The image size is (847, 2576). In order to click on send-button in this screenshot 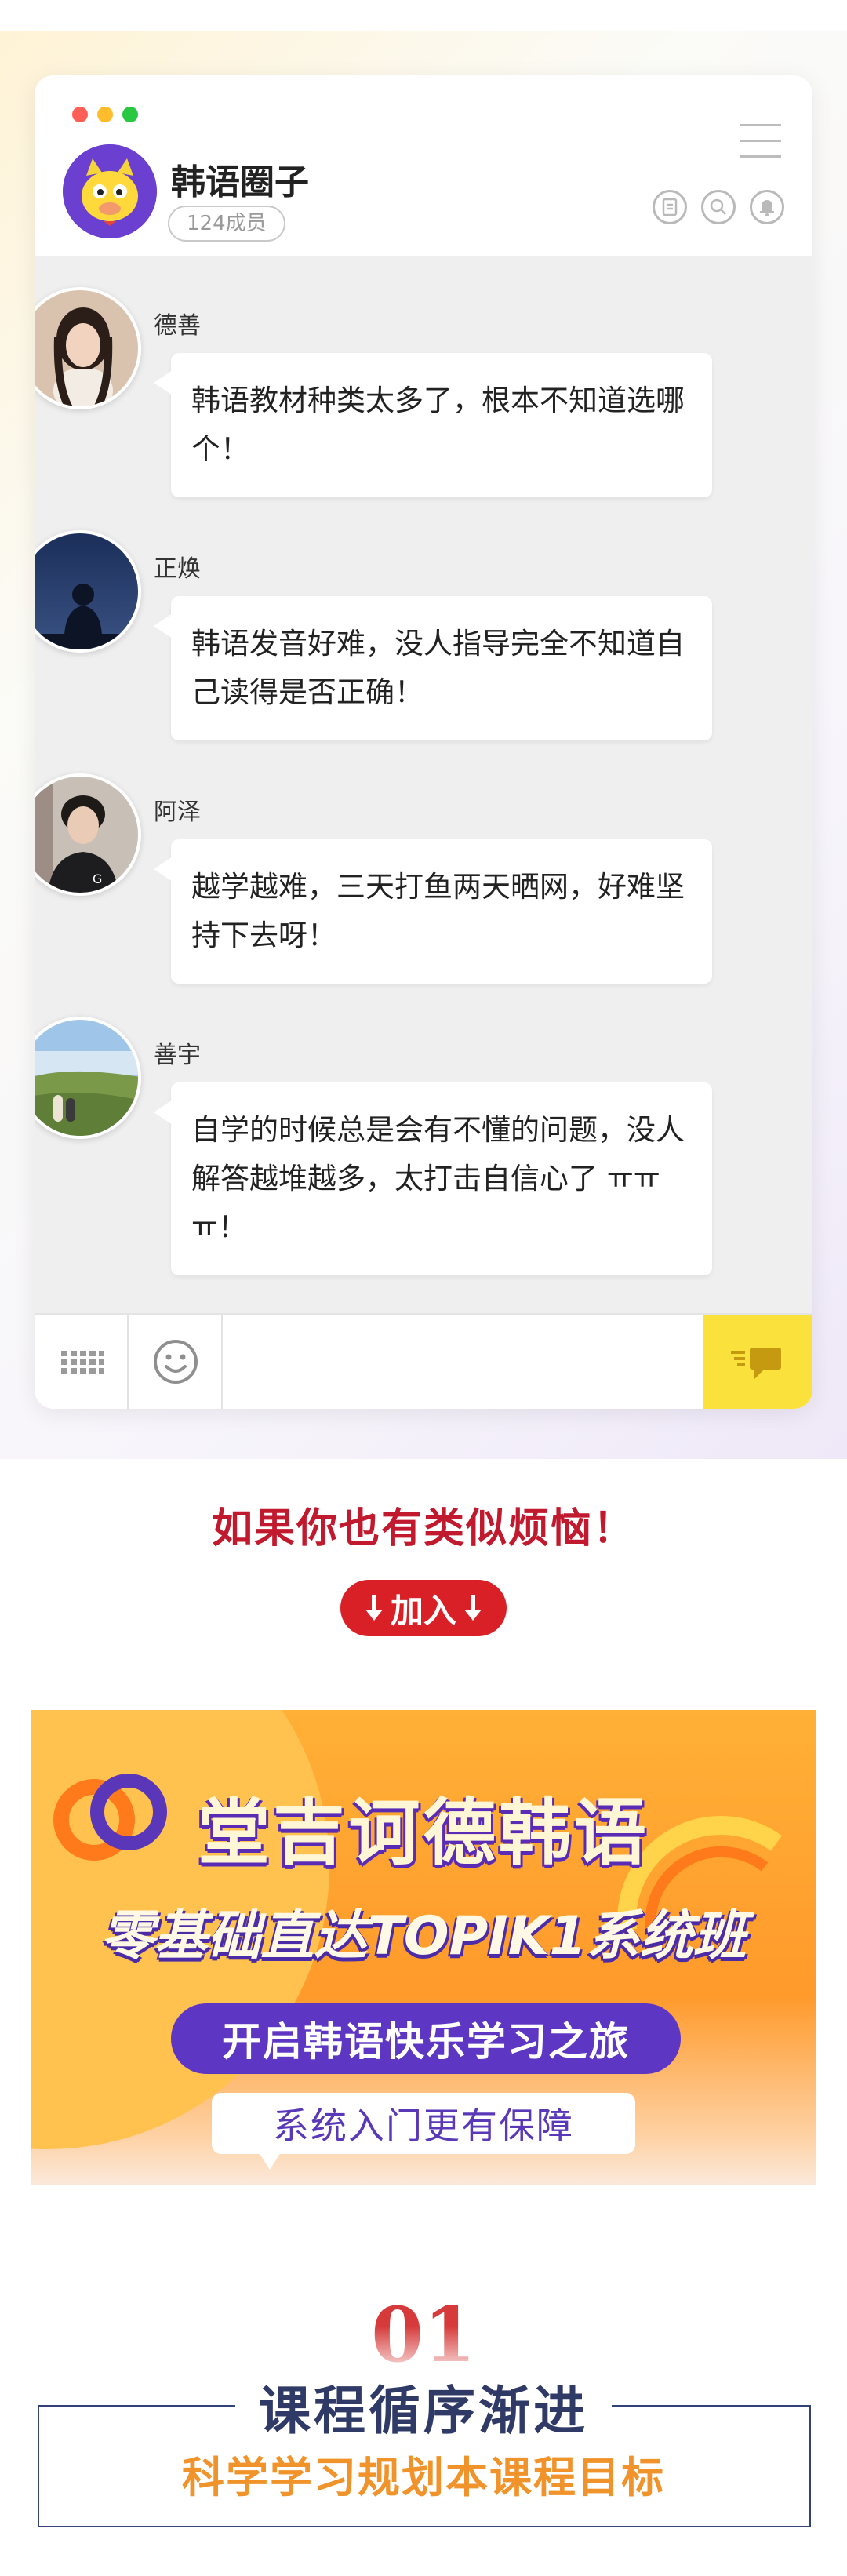, I will do `click(757, 1362)`.